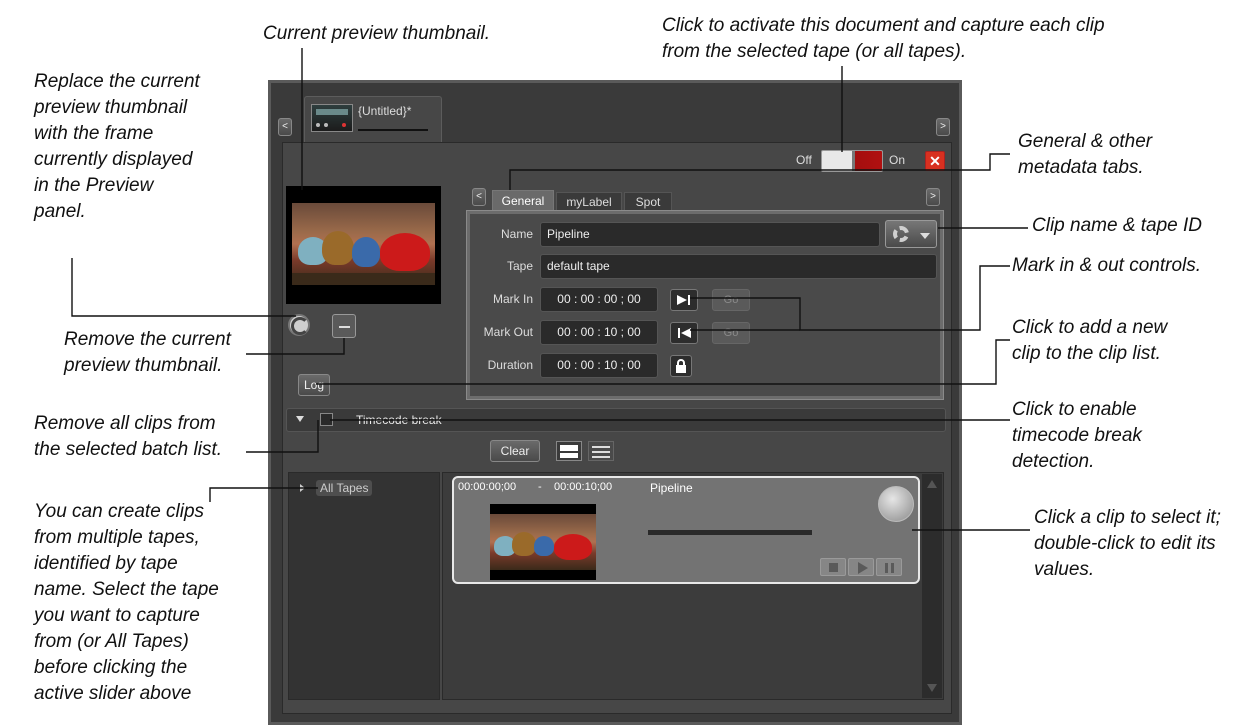 The width and height of the screenshot is (1254, 728). Describe the element at coordinates (314, 385) in the screenshot. I see `log-clip-button: Log` at that location.